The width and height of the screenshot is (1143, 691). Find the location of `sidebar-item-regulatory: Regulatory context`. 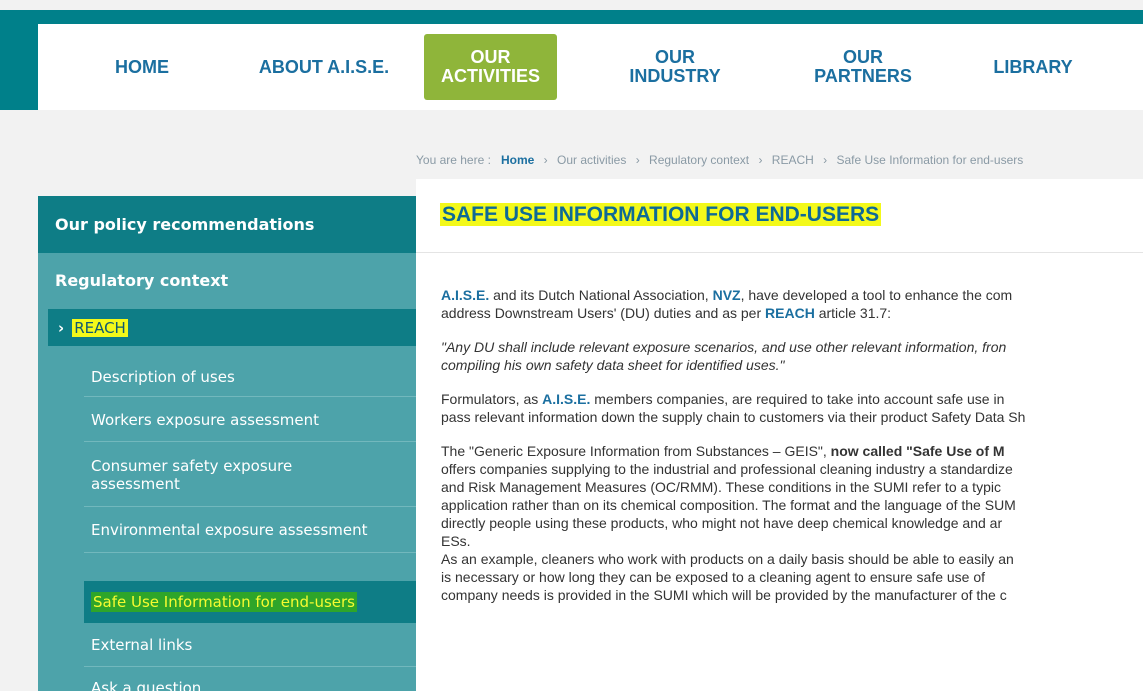

sidebar-item-regulatory: Regulatory context is located at coordinates (227, 280).